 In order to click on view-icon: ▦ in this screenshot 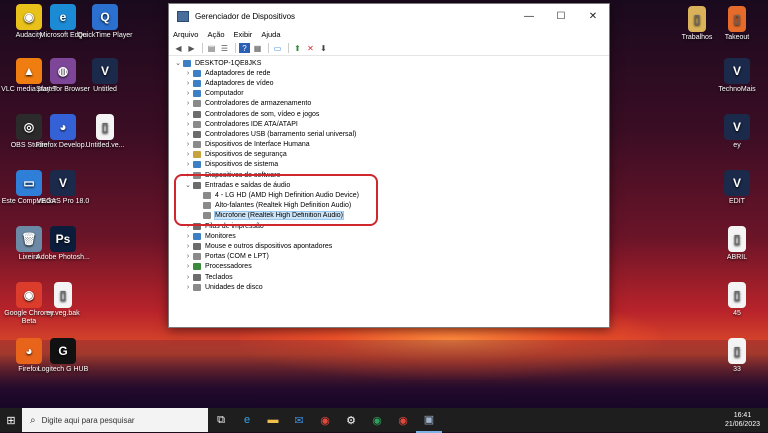, I will do `click(257, 48)`.